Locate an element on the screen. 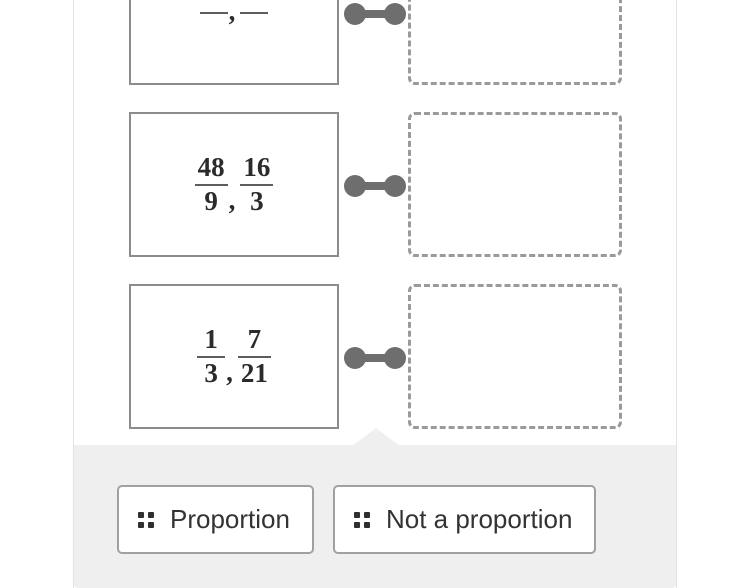 The width and height of the screenshot is (750, 588). fraction-left-denominator: 3 is located at coordinates (211, 372).